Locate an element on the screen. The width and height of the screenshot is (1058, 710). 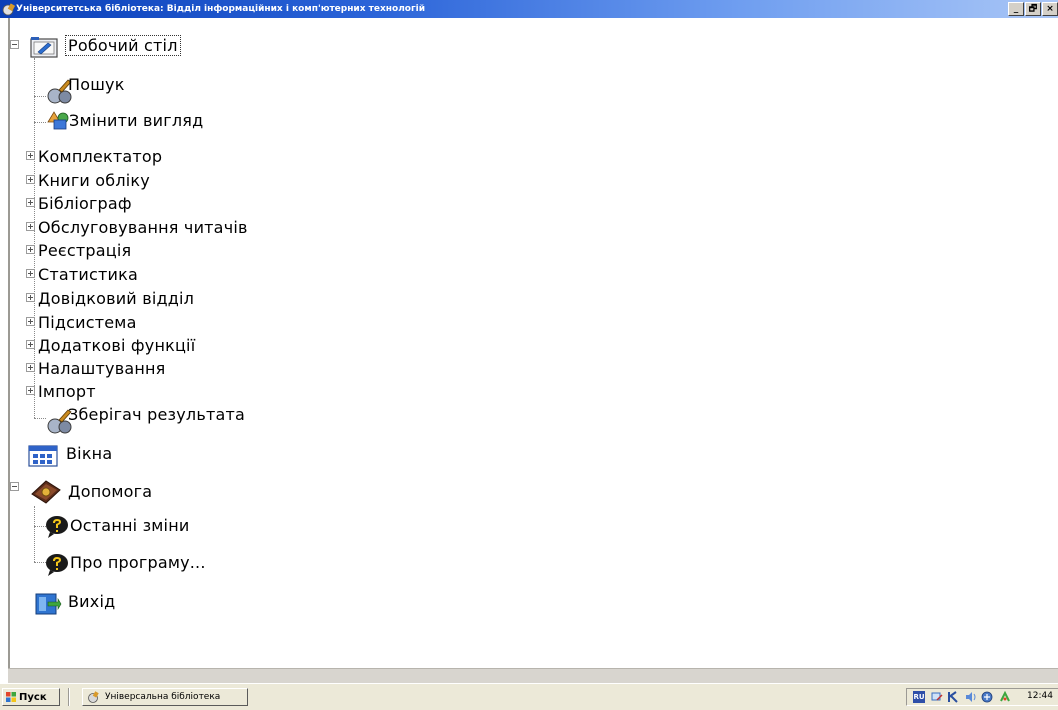
security-icon is located at coordinates (987, 697).